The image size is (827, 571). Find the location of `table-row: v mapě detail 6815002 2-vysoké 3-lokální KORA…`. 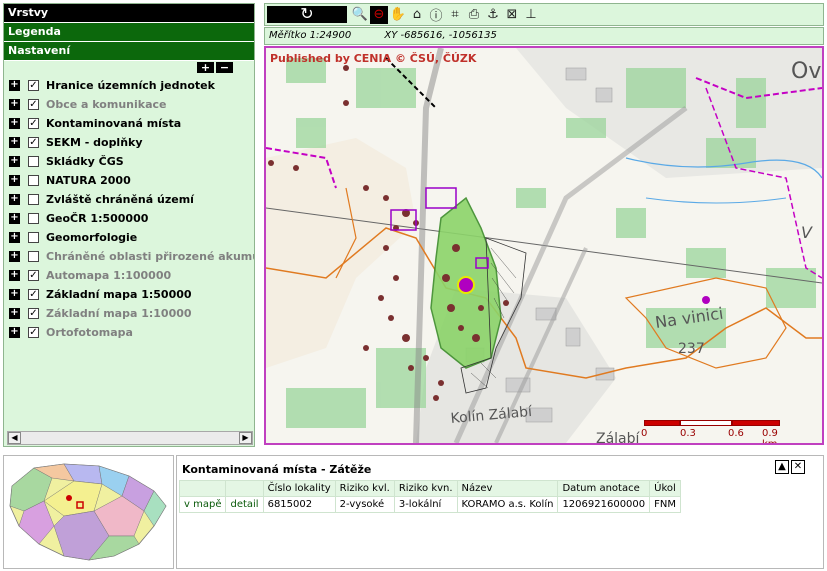

table-row: v mapě detail 6815002 2-vysoké 3-lokální KORA… is located at coordinates (430, 504).